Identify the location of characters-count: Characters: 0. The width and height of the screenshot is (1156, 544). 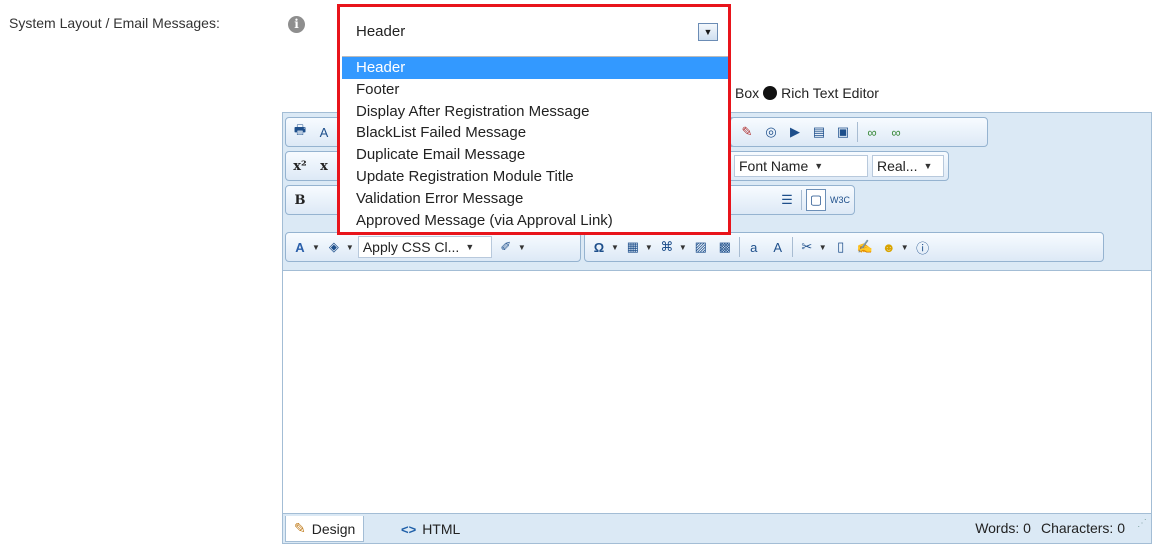
(1082, 528).